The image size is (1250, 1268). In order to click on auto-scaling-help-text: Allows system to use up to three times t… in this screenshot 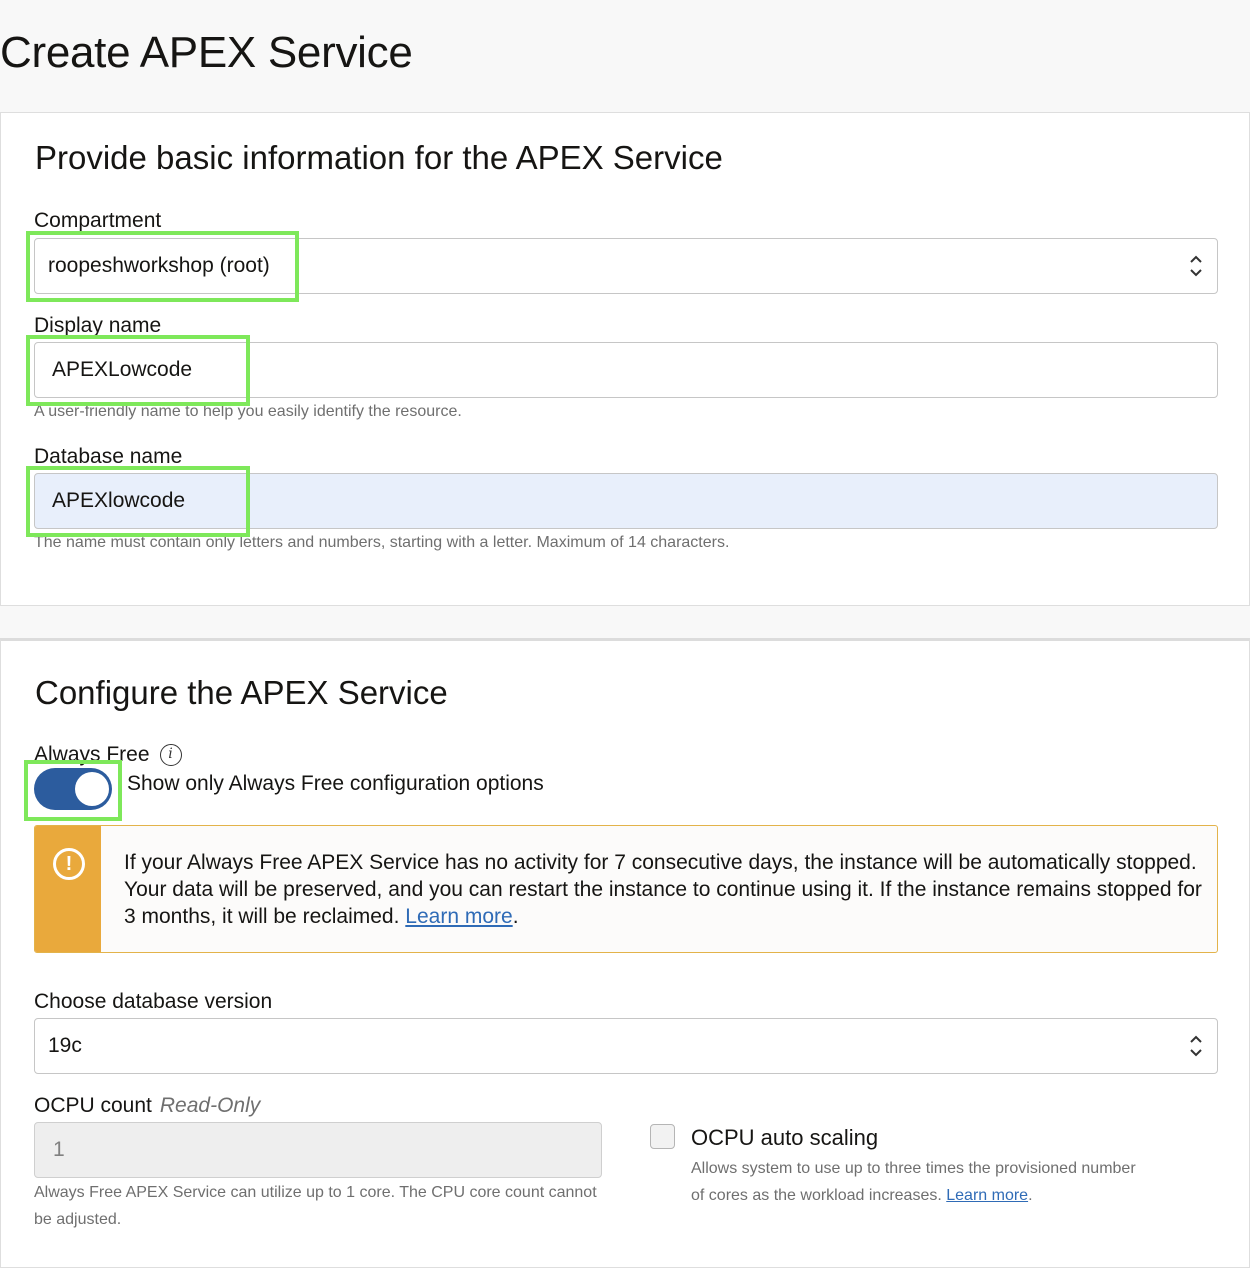, I will do `click(913, 1182)`.